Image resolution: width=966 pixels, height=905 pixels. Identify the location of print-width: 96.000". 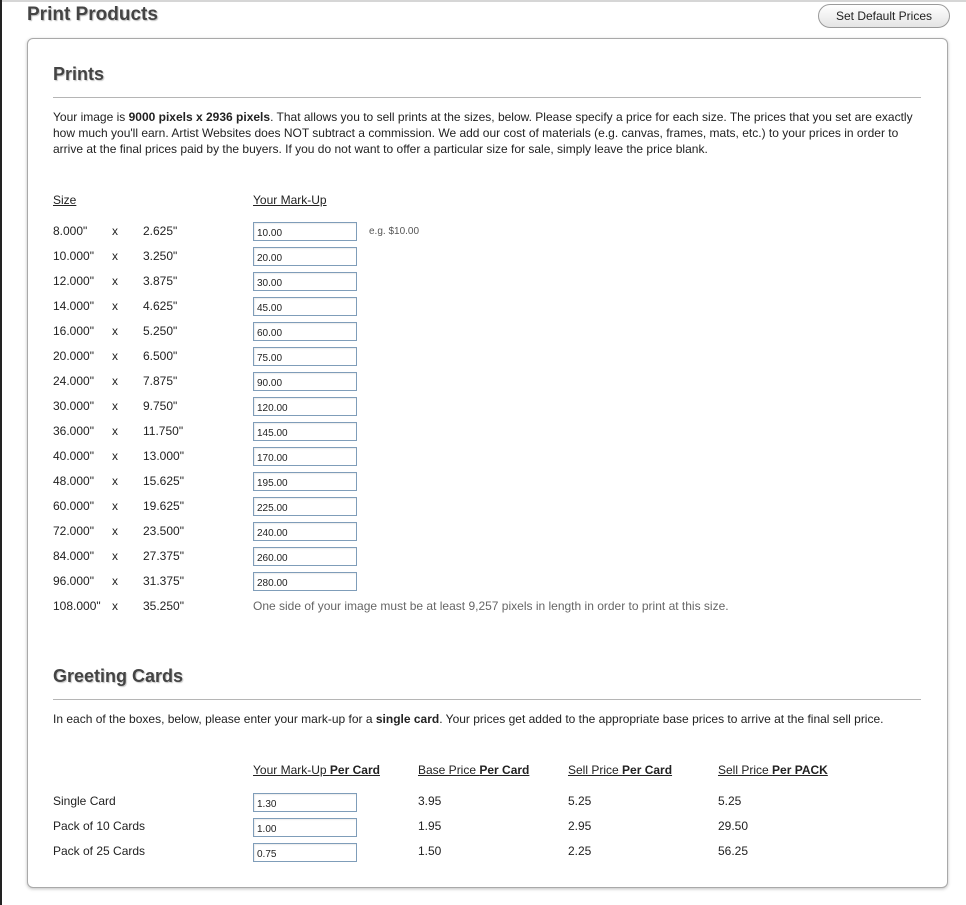
(73, 581).